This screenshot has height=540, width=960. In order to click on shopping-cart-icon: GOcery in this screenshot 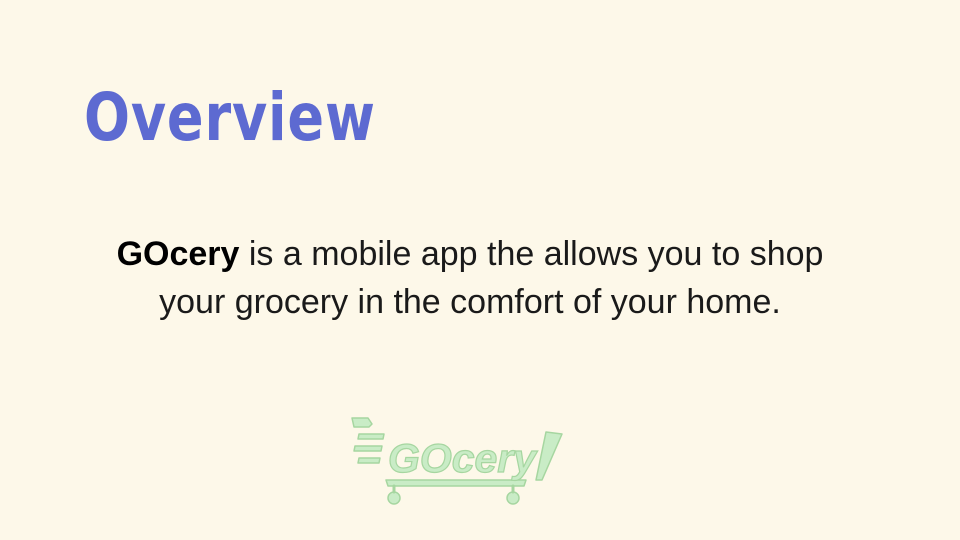, I will do `click(457, 461)`.